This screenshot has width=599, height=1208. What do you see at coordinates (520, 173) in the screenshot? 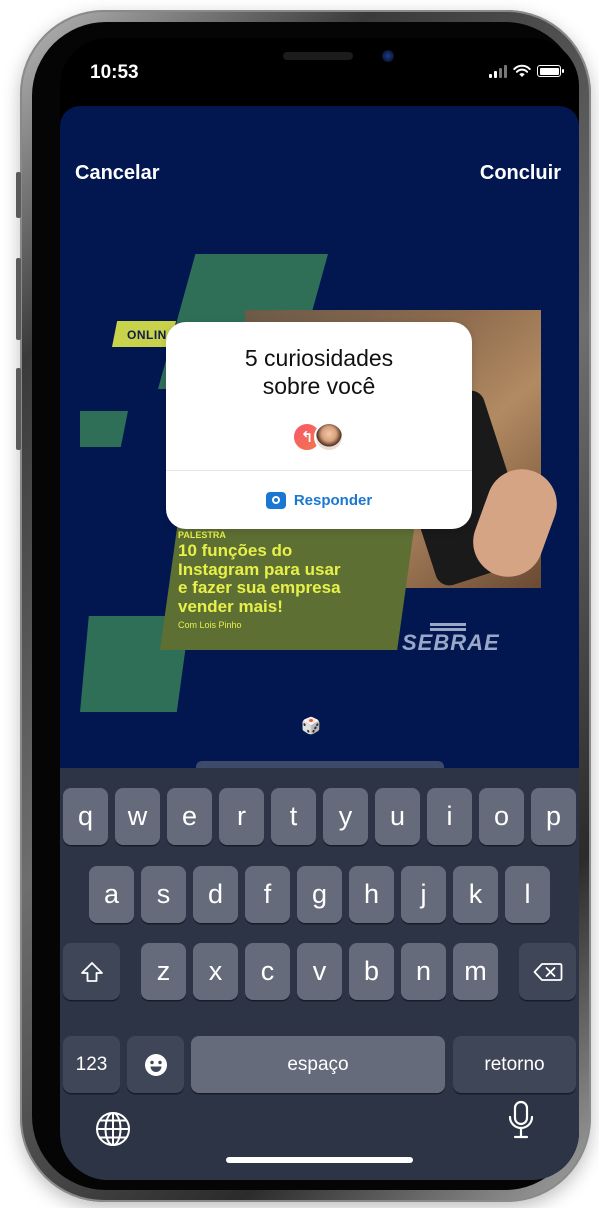
I see `done-button: Concluir` at bounding box center [520, 173].